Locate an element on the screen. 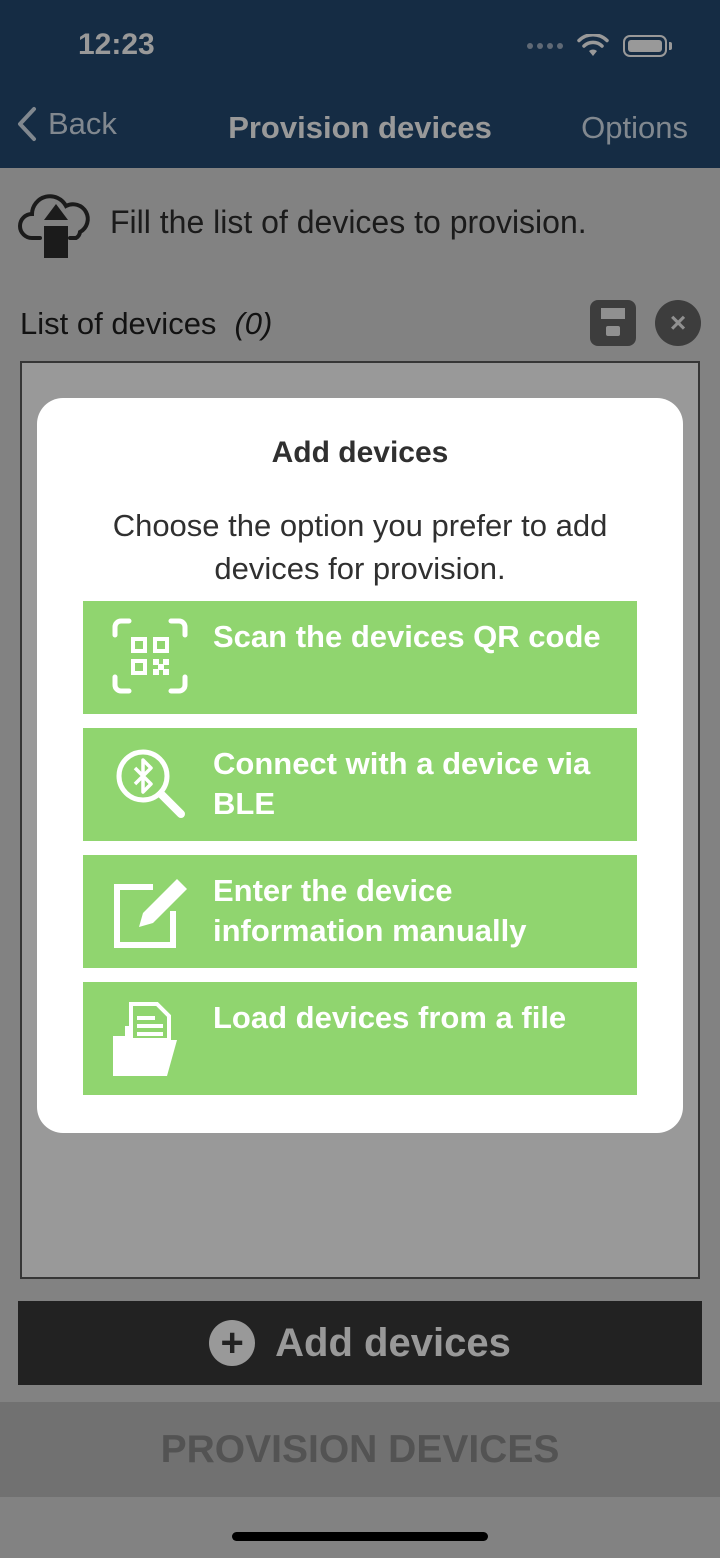 This screenshot has height=1558, width=720. dialog-title: Add devices is located at coordinates (360, 452).